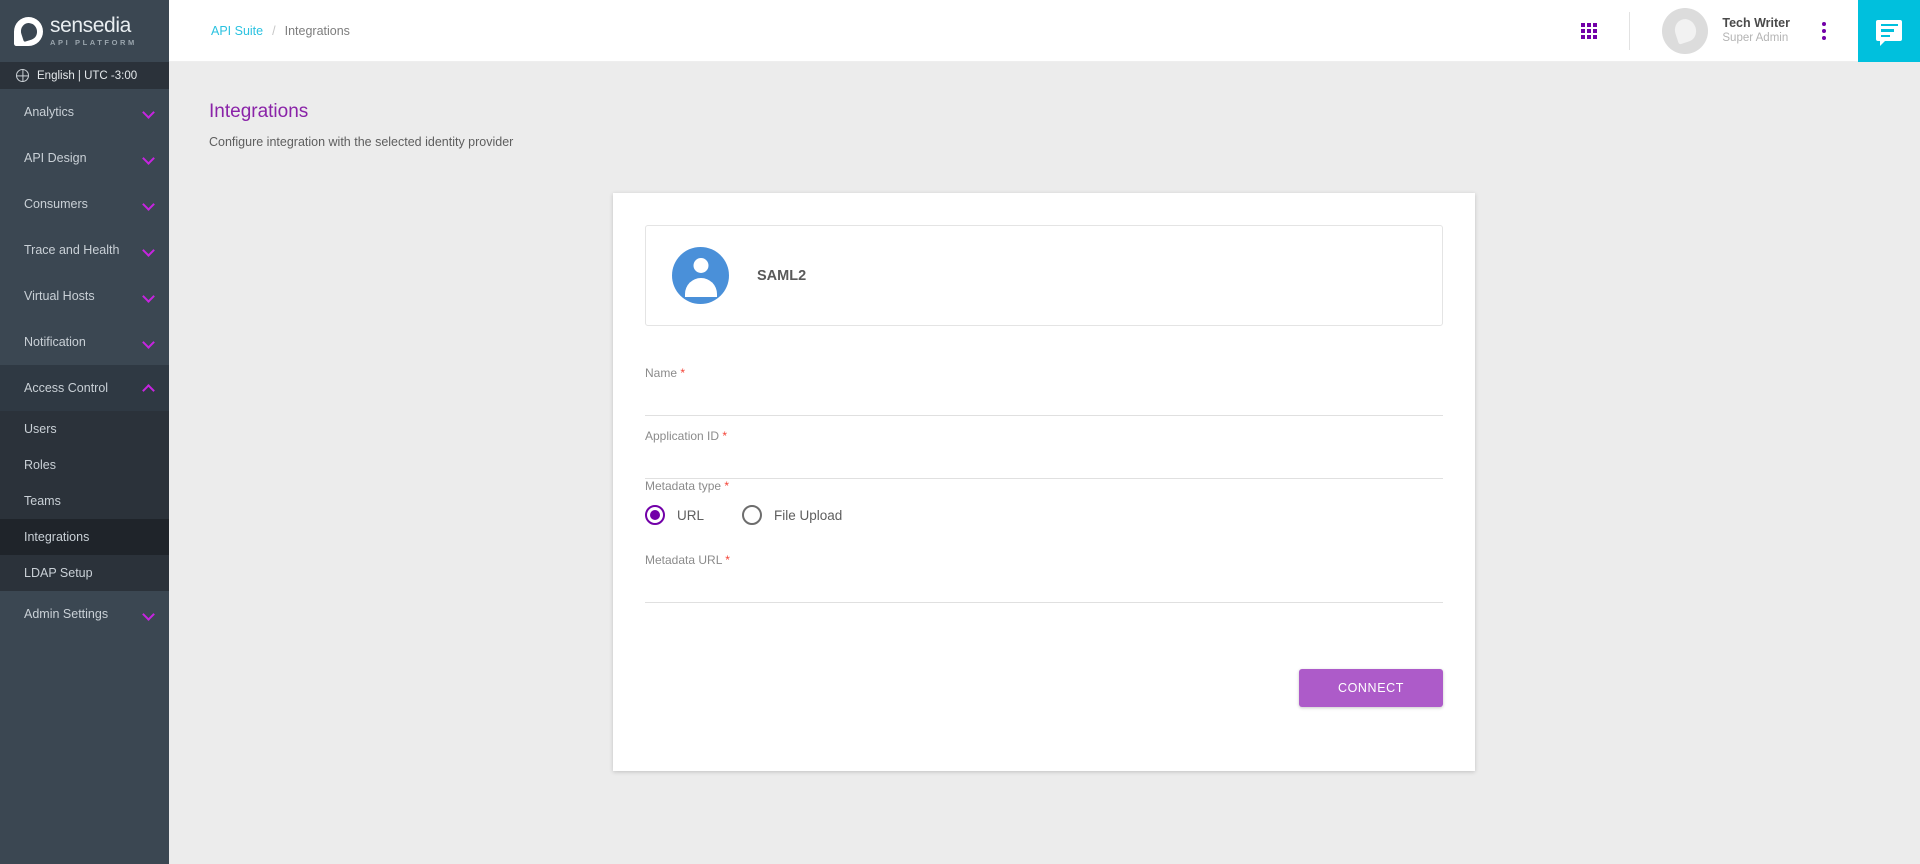 This screenshot has width=1920, height=864. I want to click on sidebar-item-label: Users, so click(40, 429).